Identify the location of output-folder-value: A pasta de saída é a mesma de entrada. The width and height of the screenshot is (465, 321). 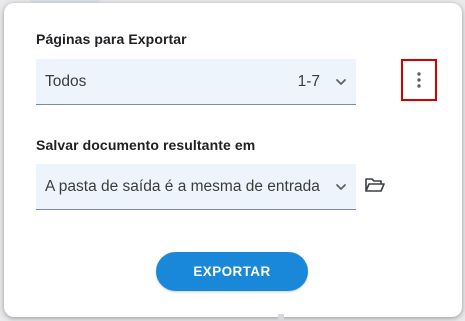
(182, 186).